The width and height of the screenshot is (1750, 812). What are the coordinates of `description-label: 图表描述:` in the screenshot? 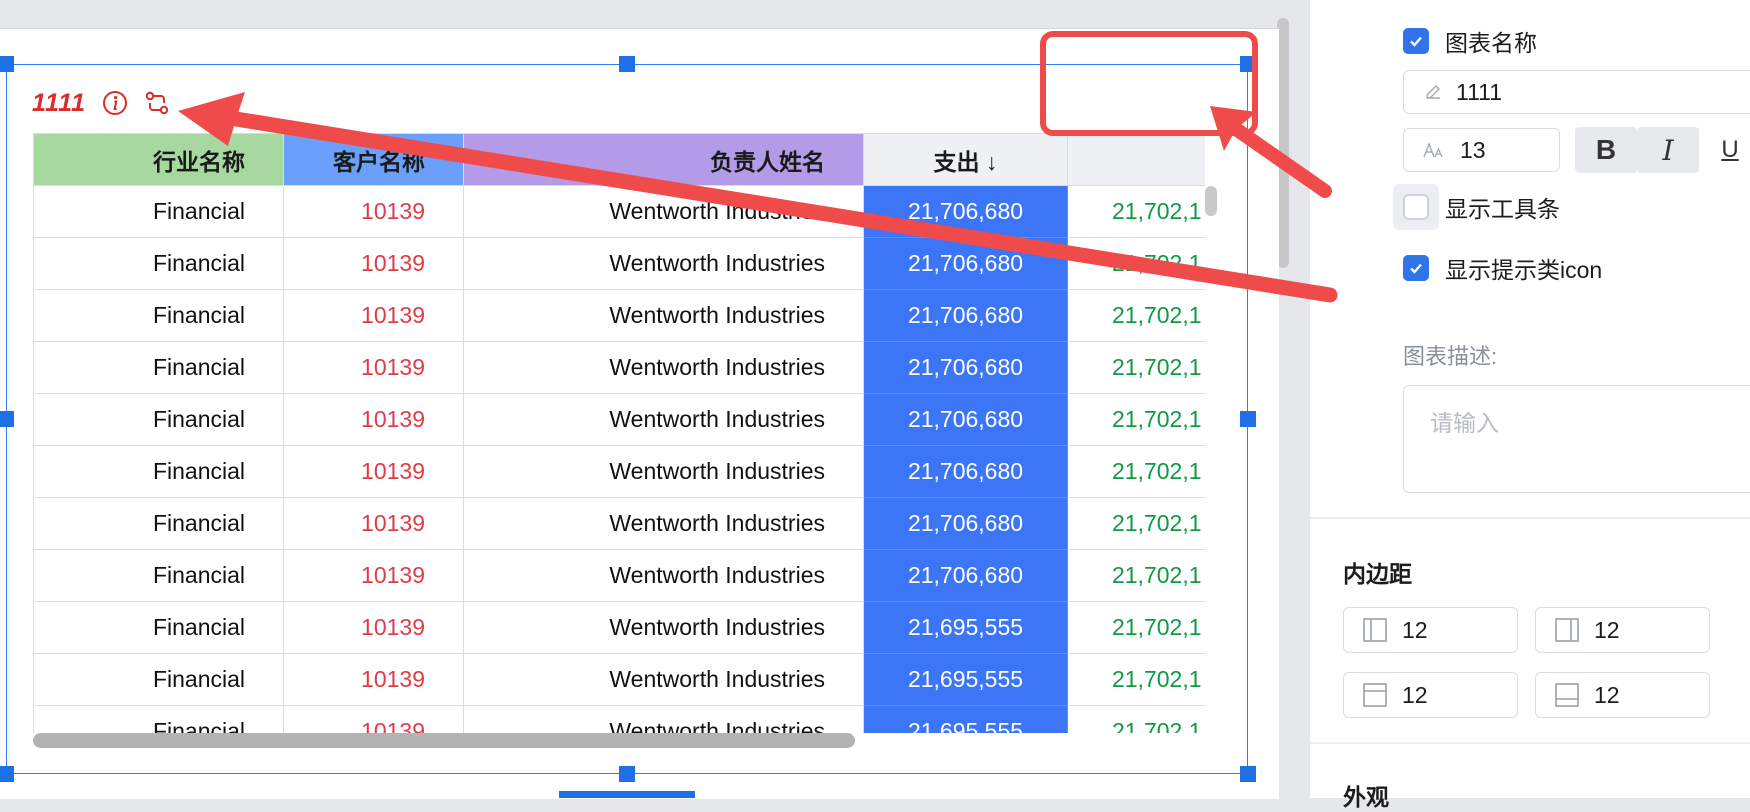 It's located at (1450, 356).